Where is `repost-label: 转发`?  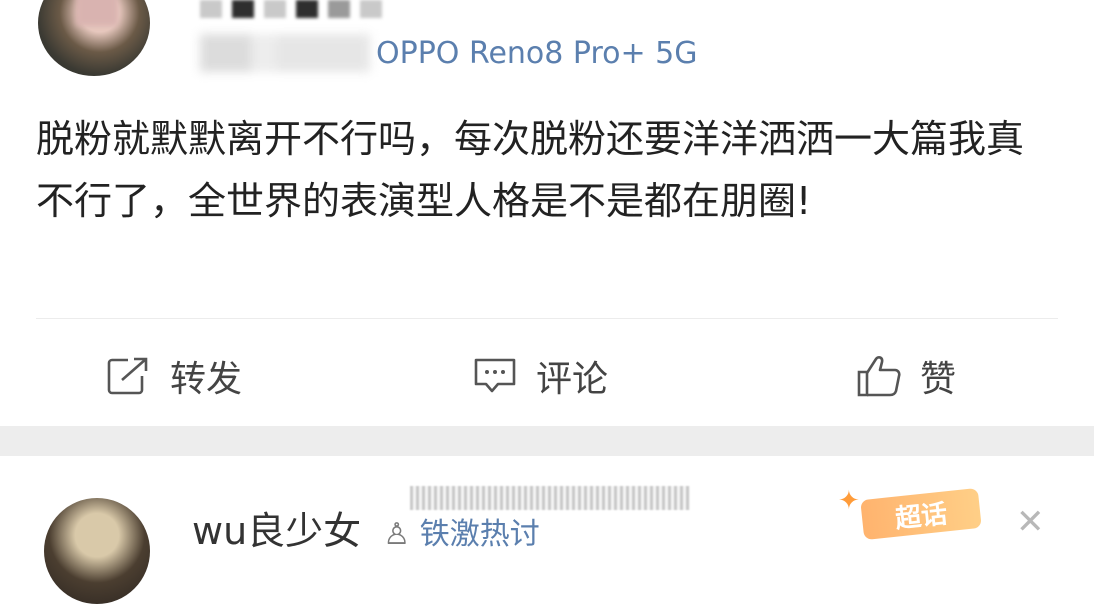
repost-label: 转发 is located at coordinates (206, 379).